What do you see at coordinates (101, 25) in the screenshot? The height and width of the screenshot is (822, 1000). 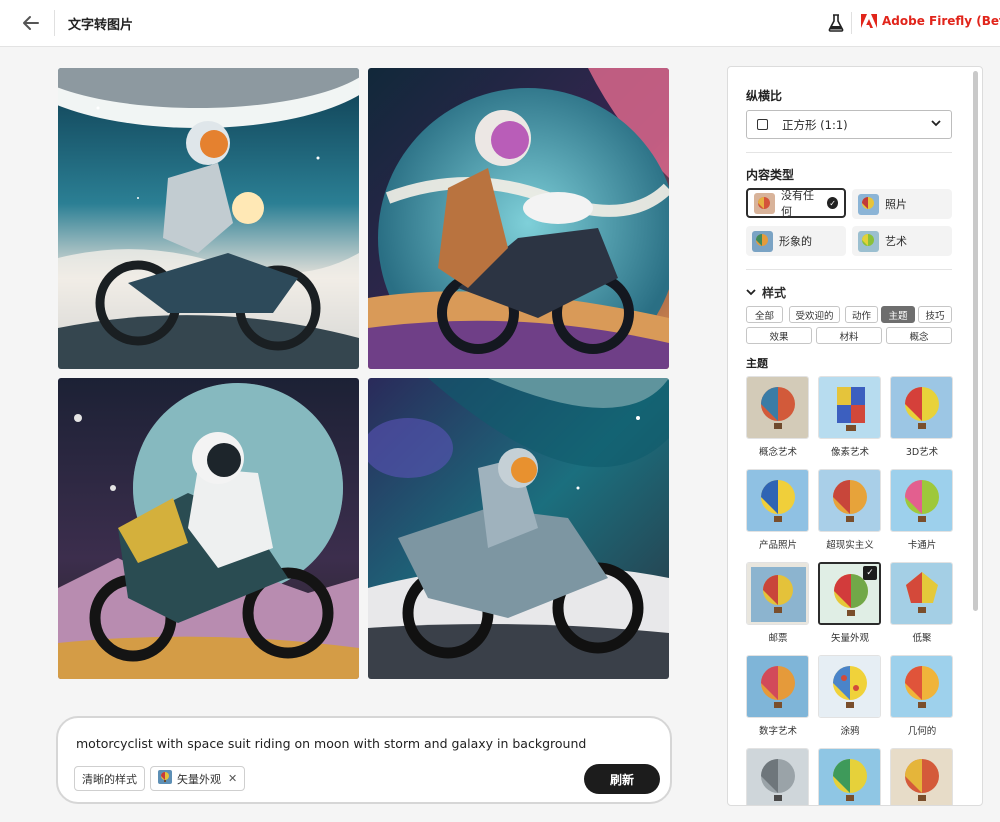 I see `page-title: 文字转图片` at bounding box center [101, 25].